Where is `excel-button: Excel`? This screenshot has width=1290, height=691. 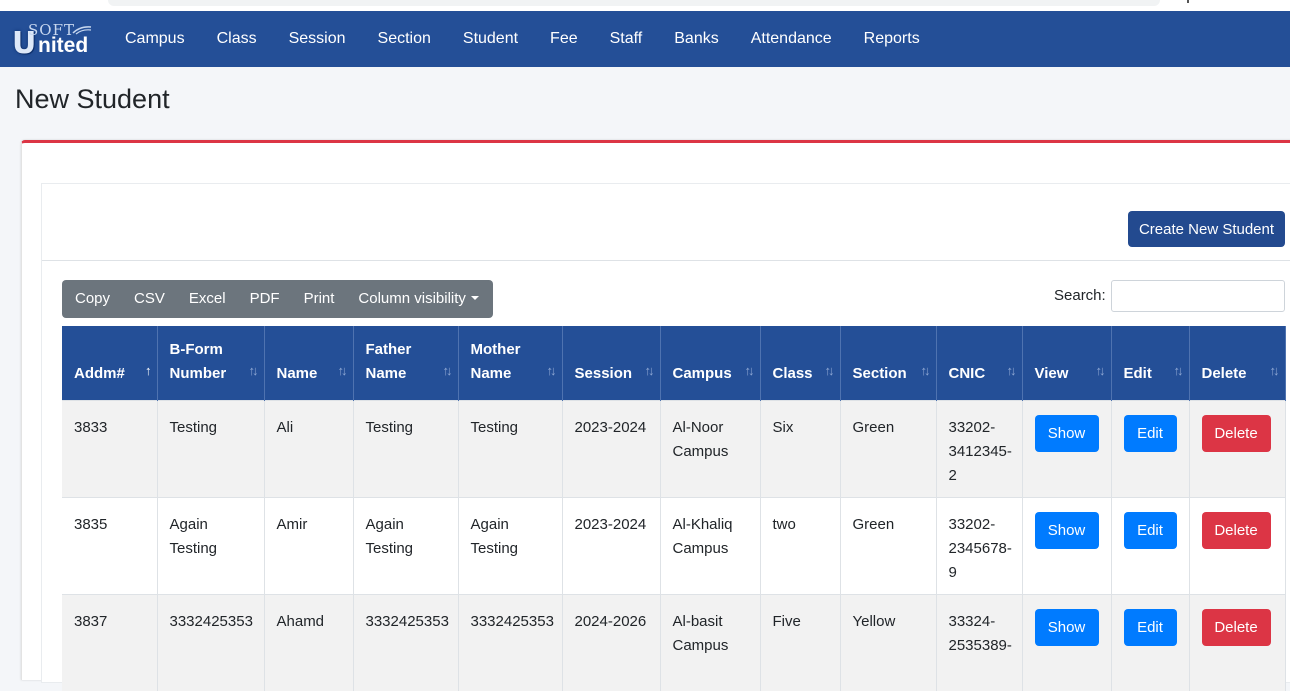
excel-button: Excel is located at coordinates (207, 299).